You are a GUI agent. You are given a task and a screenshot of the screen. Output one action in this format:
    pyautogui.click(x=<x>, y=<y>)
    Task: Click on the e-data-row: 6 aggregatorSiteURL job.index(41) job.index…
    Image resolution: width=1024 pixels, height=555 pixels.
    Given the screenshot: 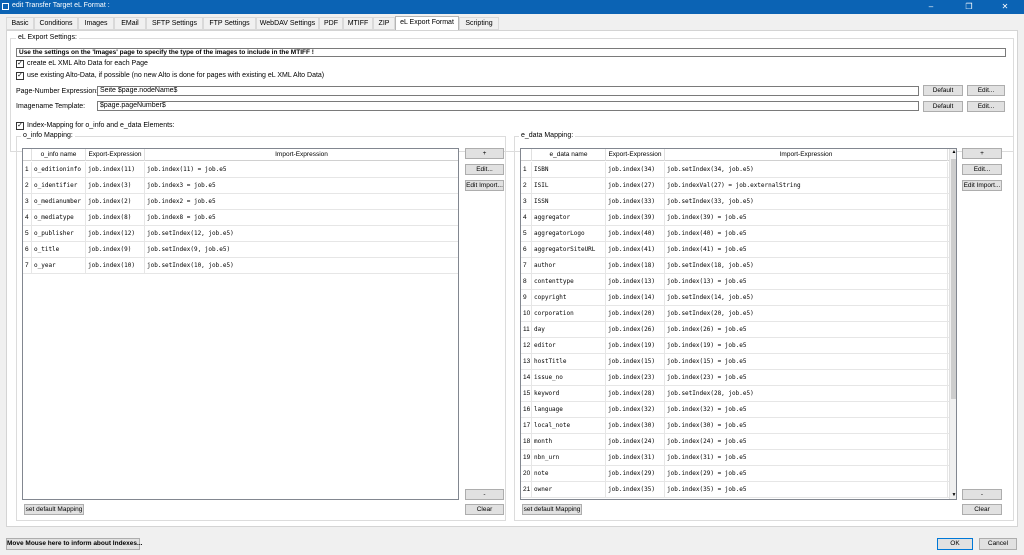 What is the action you would take?
    pyautogui.click(x=735, y=250)
    